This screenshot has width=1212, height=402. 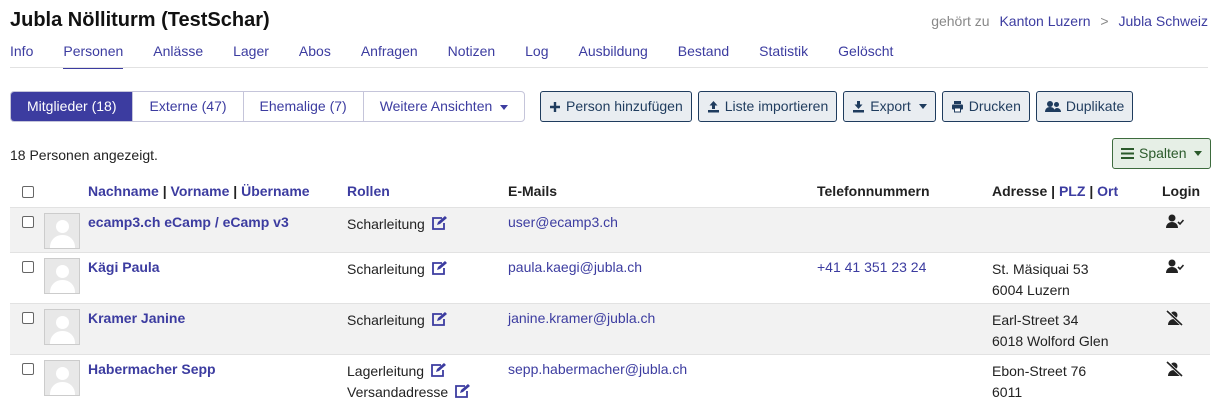 I want to click on printer-icon, so click(x=957, y=107).